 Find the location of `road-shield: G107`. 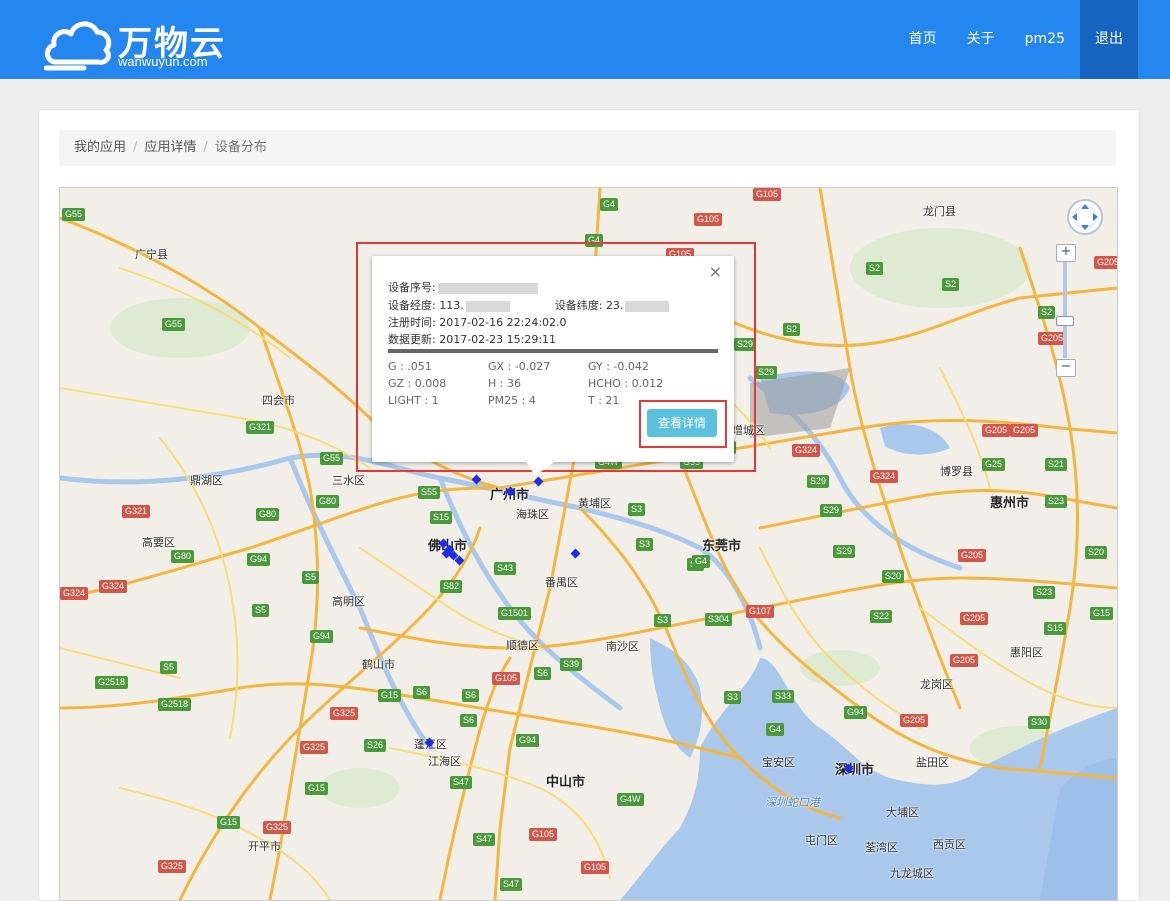

road-shield: G107 is located at coordinates (760, 611).